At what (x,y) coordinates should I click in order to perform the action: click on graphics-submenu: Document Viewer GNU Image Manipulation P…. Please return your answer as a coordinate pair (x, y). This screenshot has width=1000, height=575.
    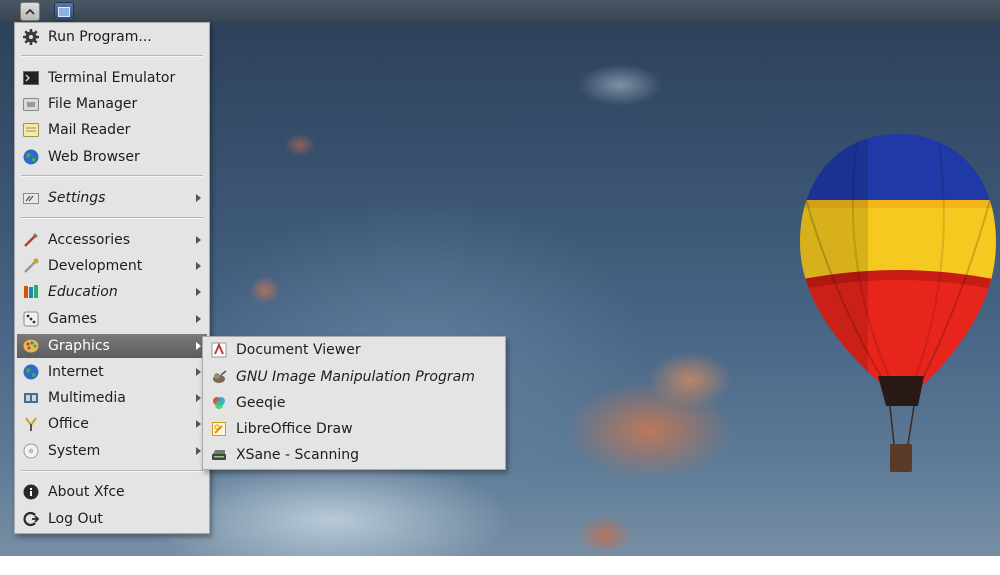
    Looking at the image, I should click on (354, 403).